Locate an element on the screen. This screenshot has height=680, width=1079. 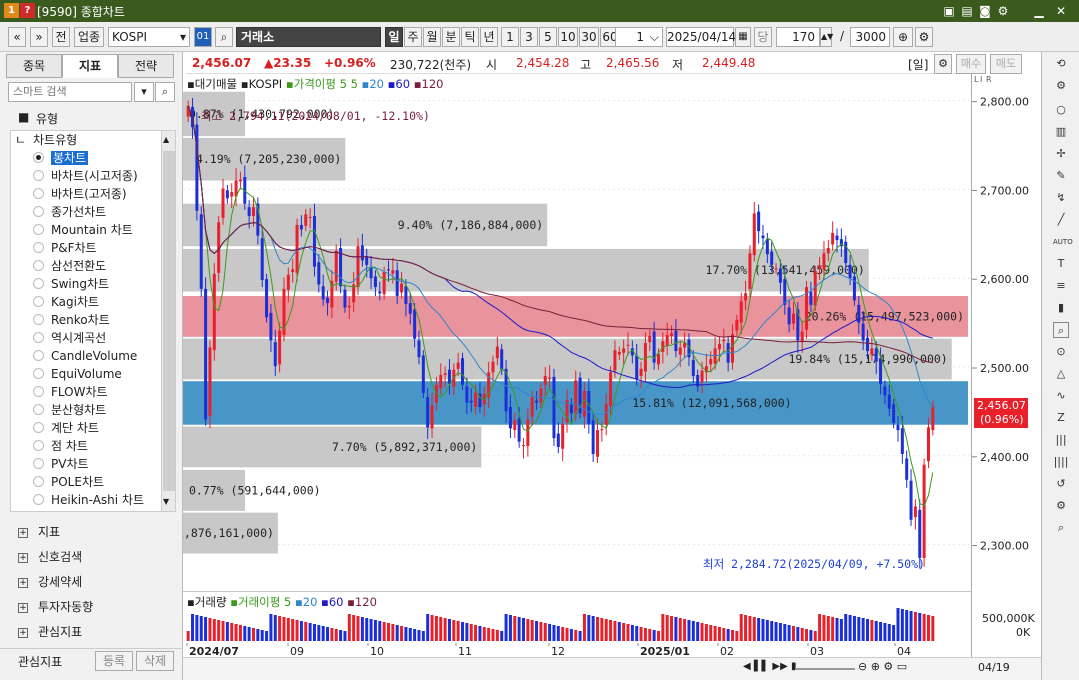
prev-symbol-button: « is located at coordinates (17, 37).